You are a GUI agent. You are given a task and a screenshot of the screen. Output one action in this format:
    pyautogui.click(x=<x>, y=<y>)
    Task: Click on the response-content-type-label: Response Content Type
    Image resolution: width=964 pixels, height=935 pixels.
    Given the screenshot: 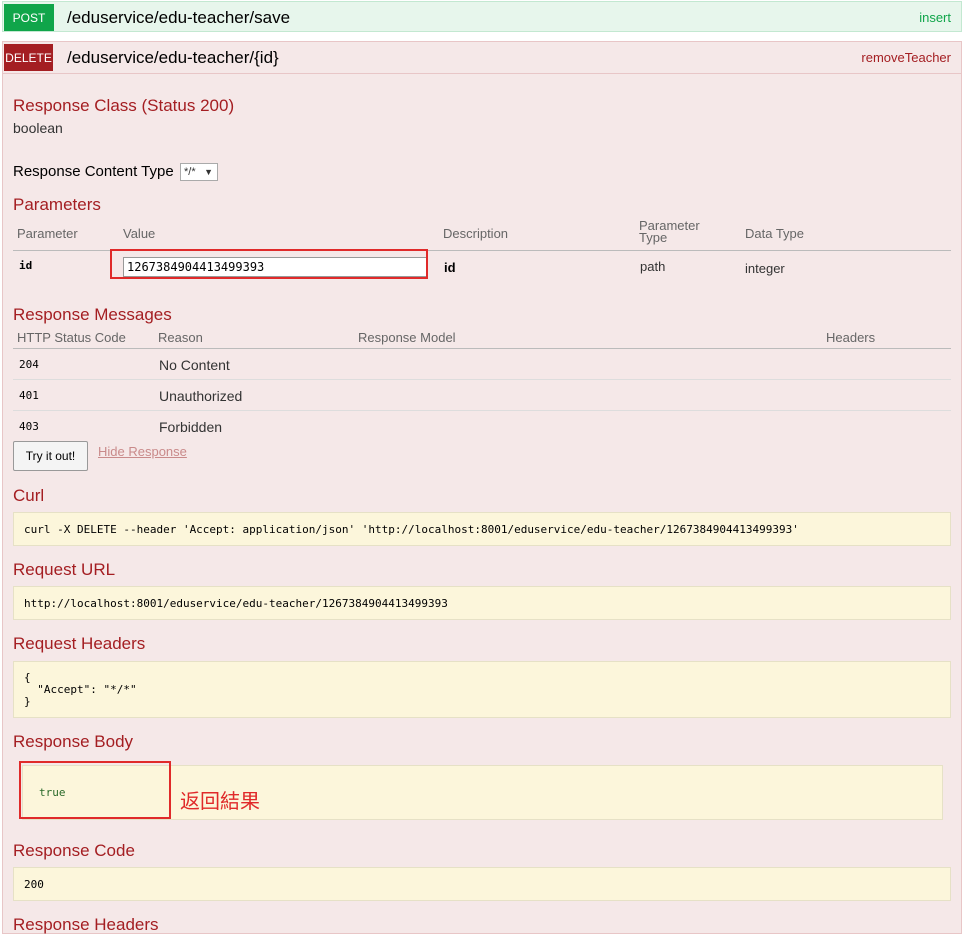 What is the action you would take?
    pyautogui.click(x=93, y=171)
    